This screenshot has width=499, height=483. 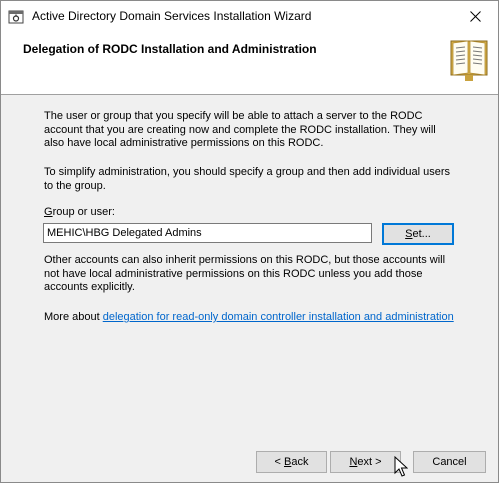 I want to click on back-button: < Back, so click(x=291, y=462).